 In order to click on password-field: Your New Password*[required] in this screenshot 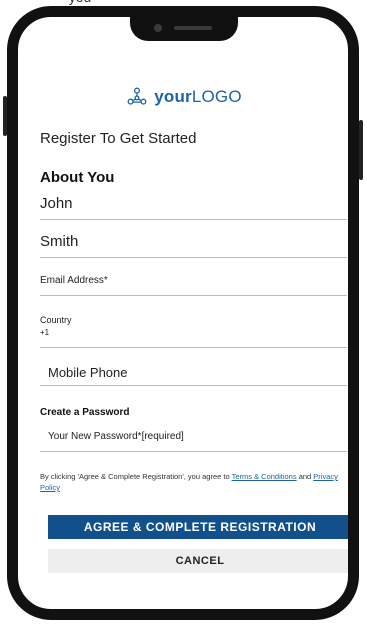, I will do `click(193, 441)`.